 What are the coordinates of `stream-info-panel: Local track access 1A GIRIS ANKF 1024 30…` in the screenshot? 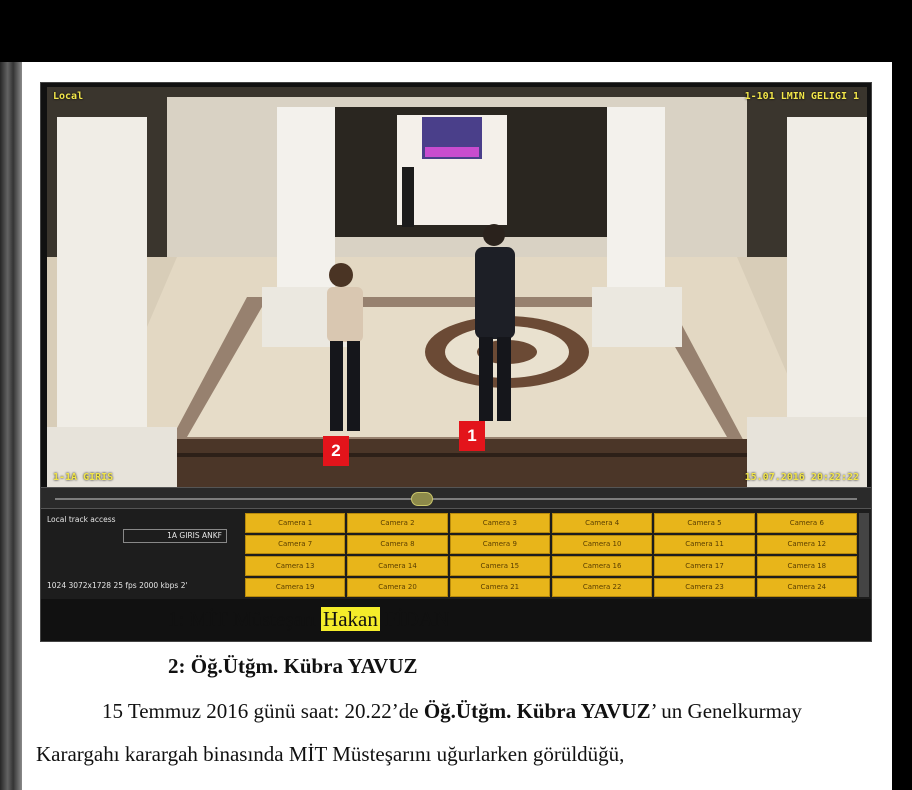 It's located at (141, 555).